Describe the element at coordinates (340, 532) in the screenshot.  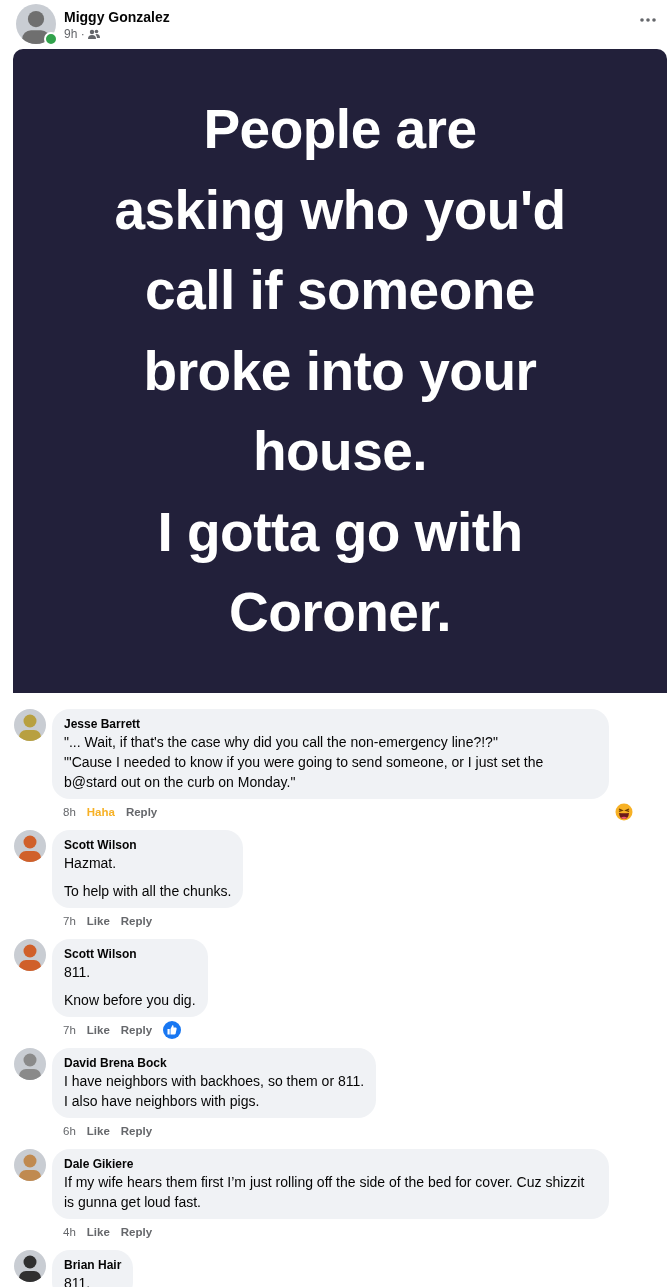
I see `image-caption-line: I gotta go with` at that location.